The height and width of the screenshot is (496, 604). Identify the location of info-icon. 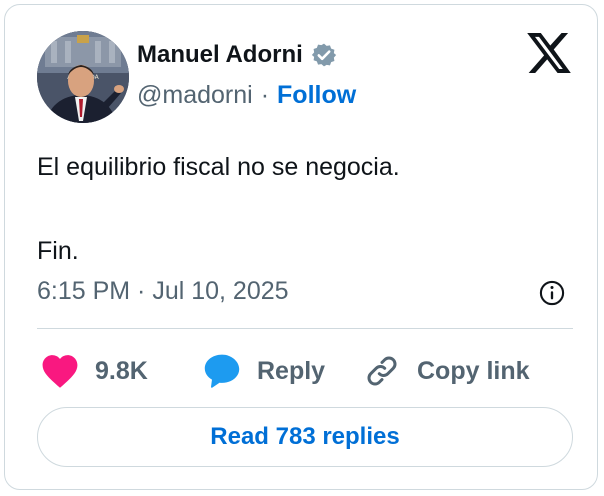
(552, 293).